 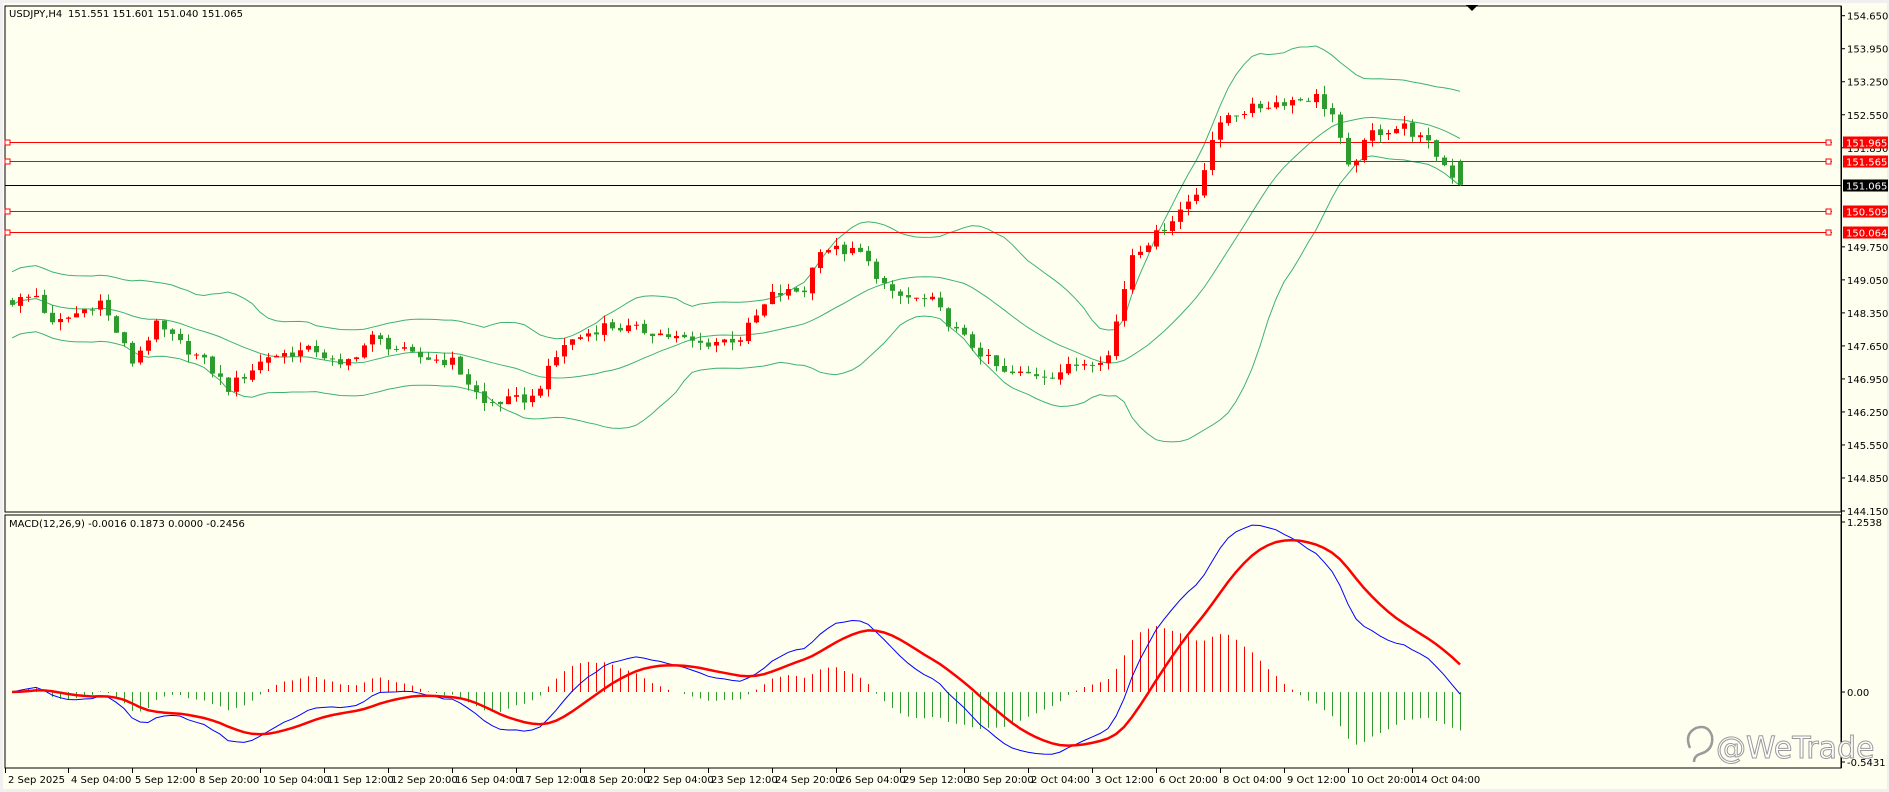 I want to click on time-tick-label: 12 Sep 20:00, so click(x=424, y=780).